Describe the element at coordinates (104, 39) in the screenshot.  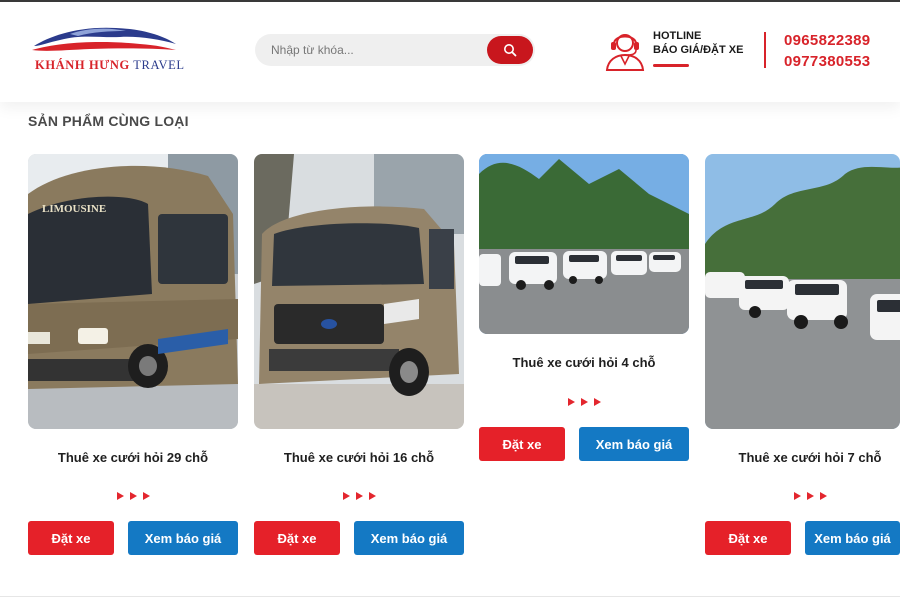
I see `car-swoosh-logo-icon` at that location.